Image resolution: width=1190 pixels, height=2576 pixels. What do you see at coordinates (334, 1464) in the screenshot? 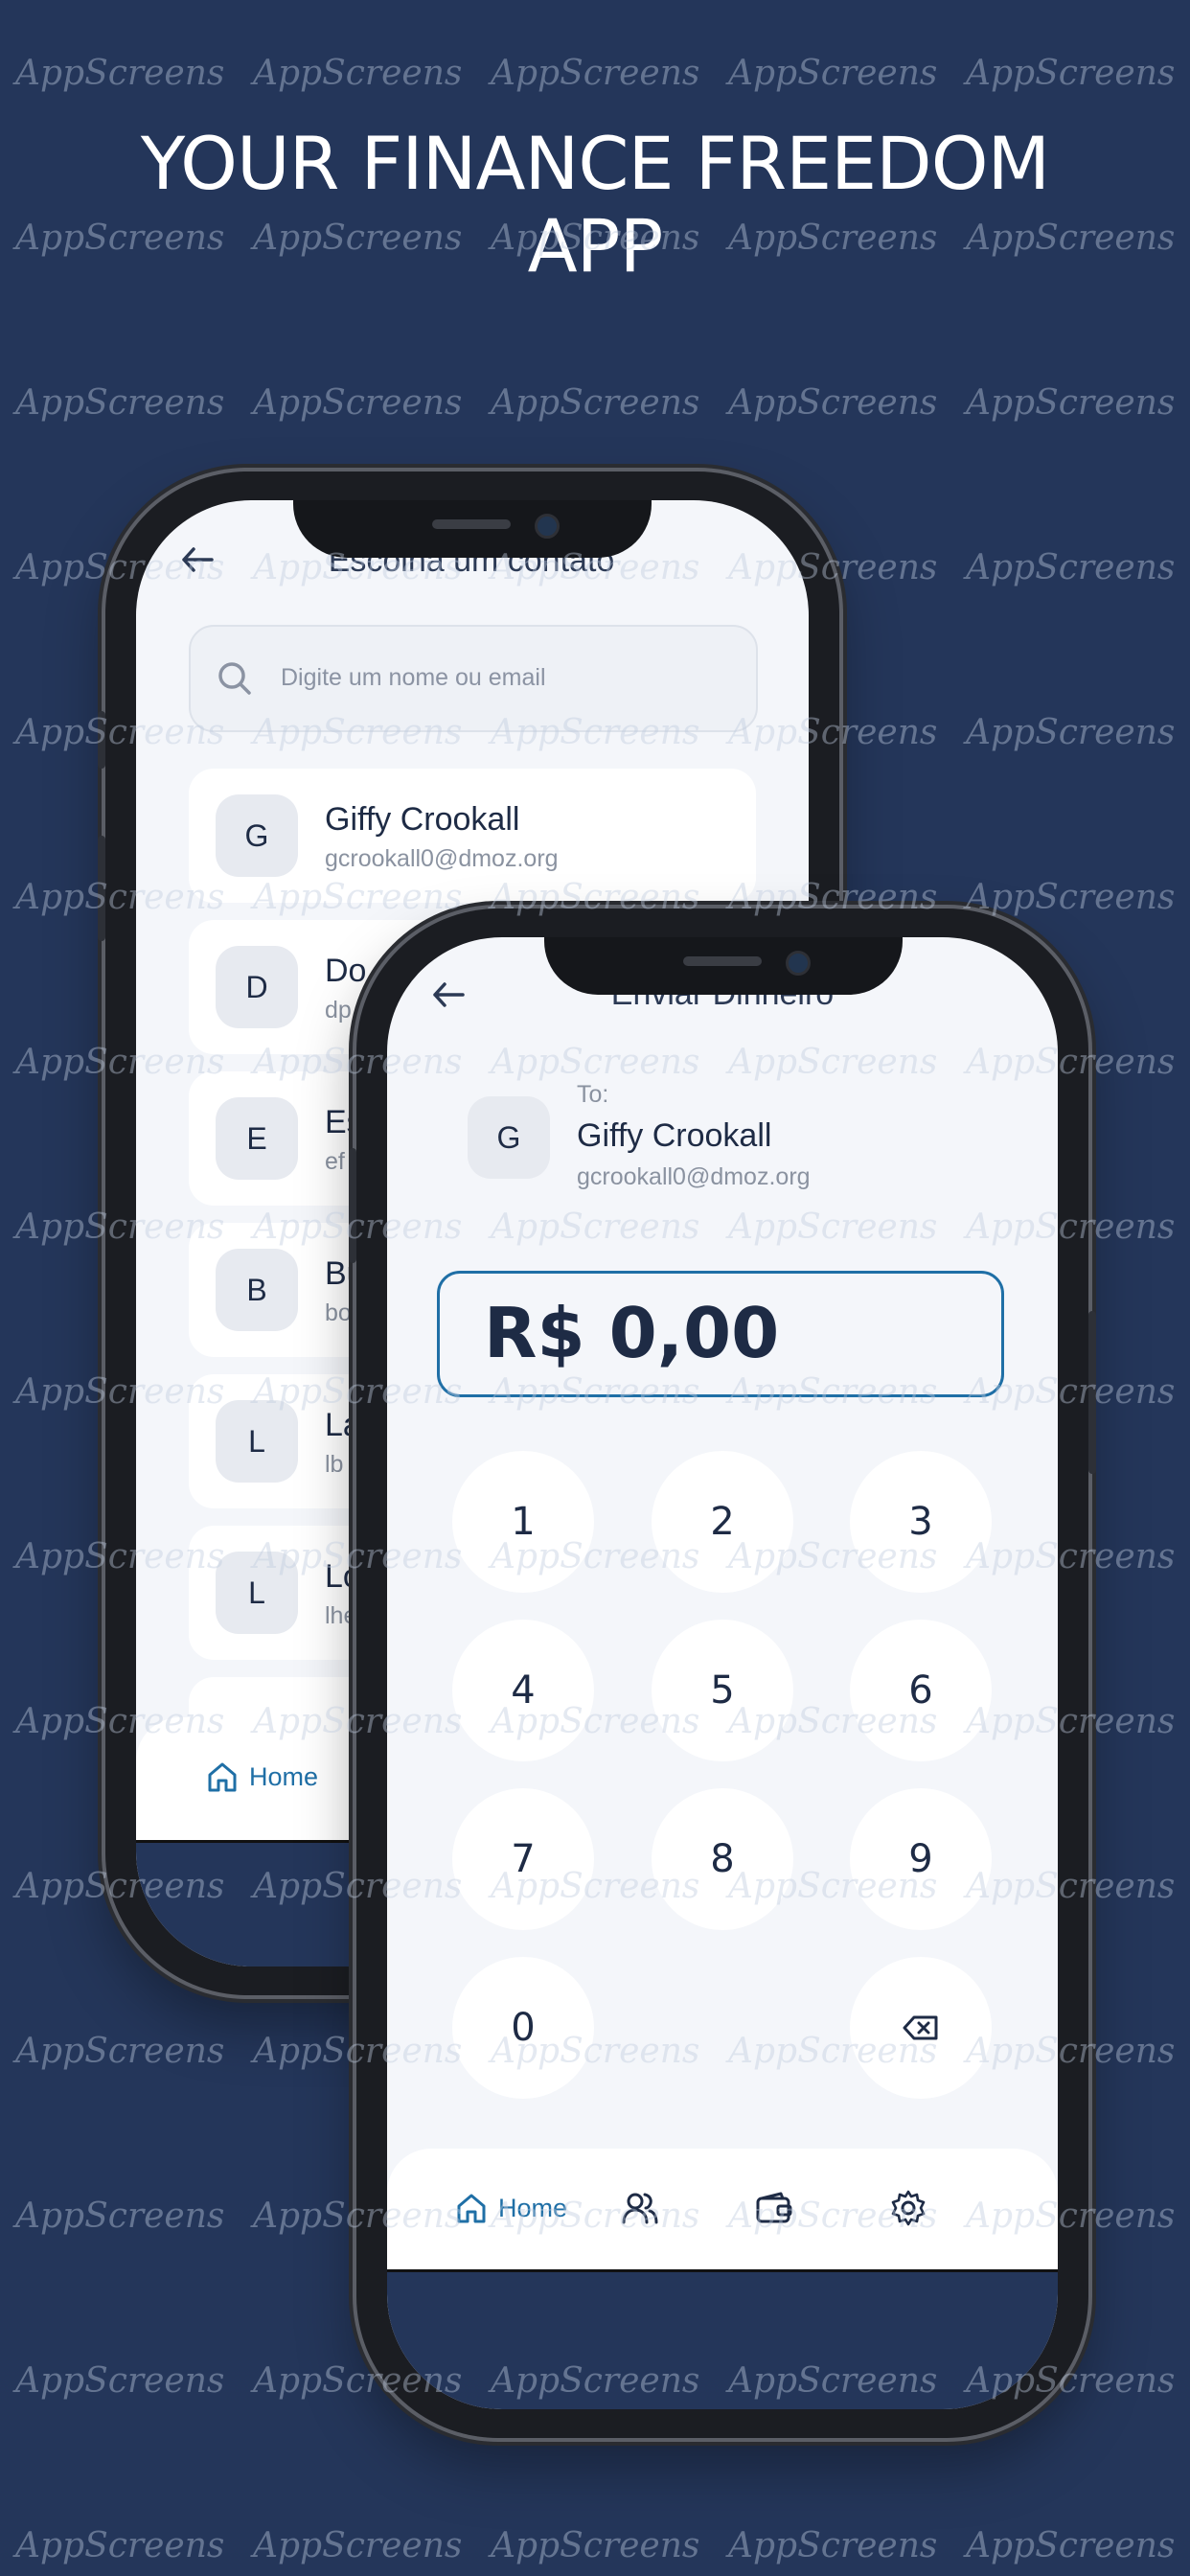
I see `contact-email: lb` at bounding box center [334, 1464].